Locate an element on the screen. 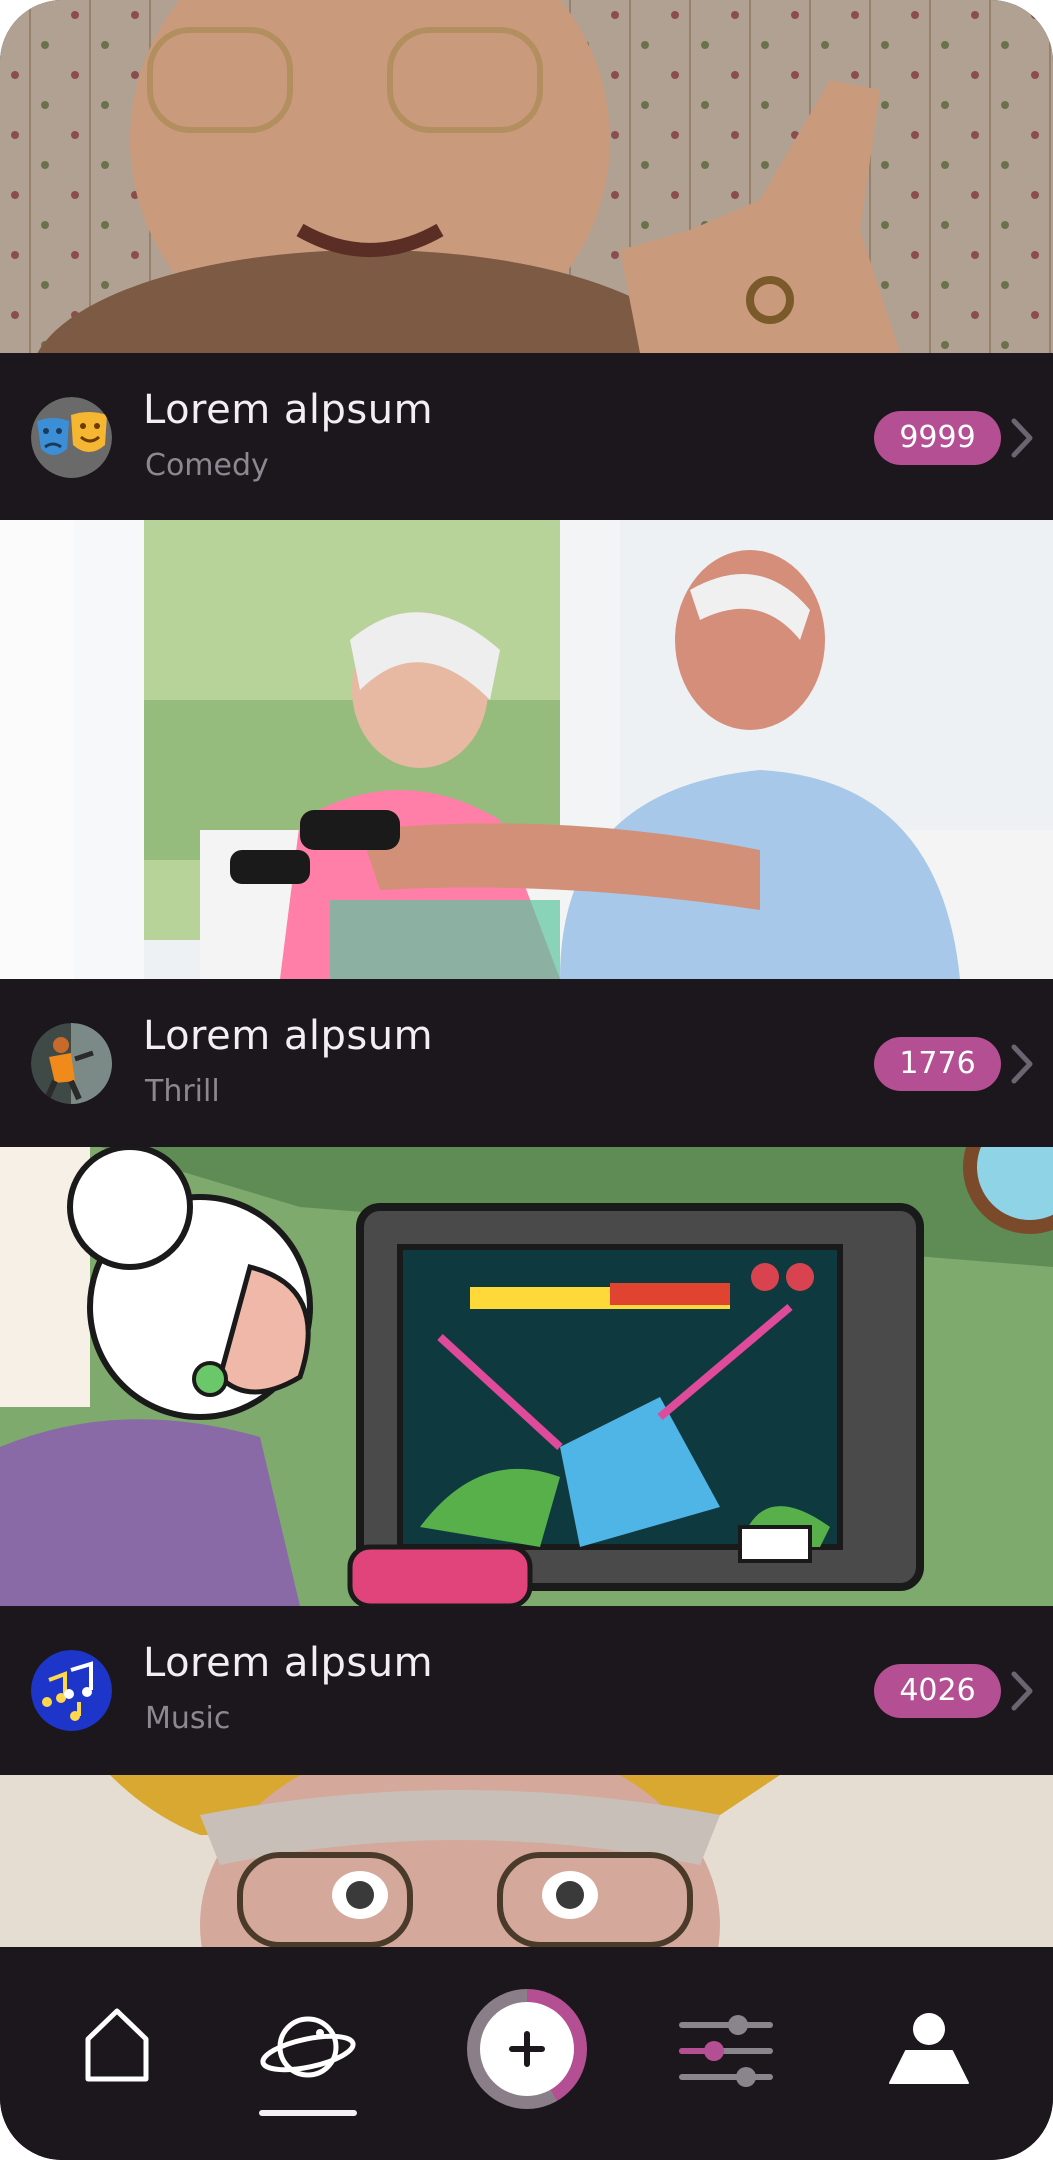 Image resolution: width=1053 pixels, height=2160 pixels. theater-masks-icon is located at coordinates (71, 437).